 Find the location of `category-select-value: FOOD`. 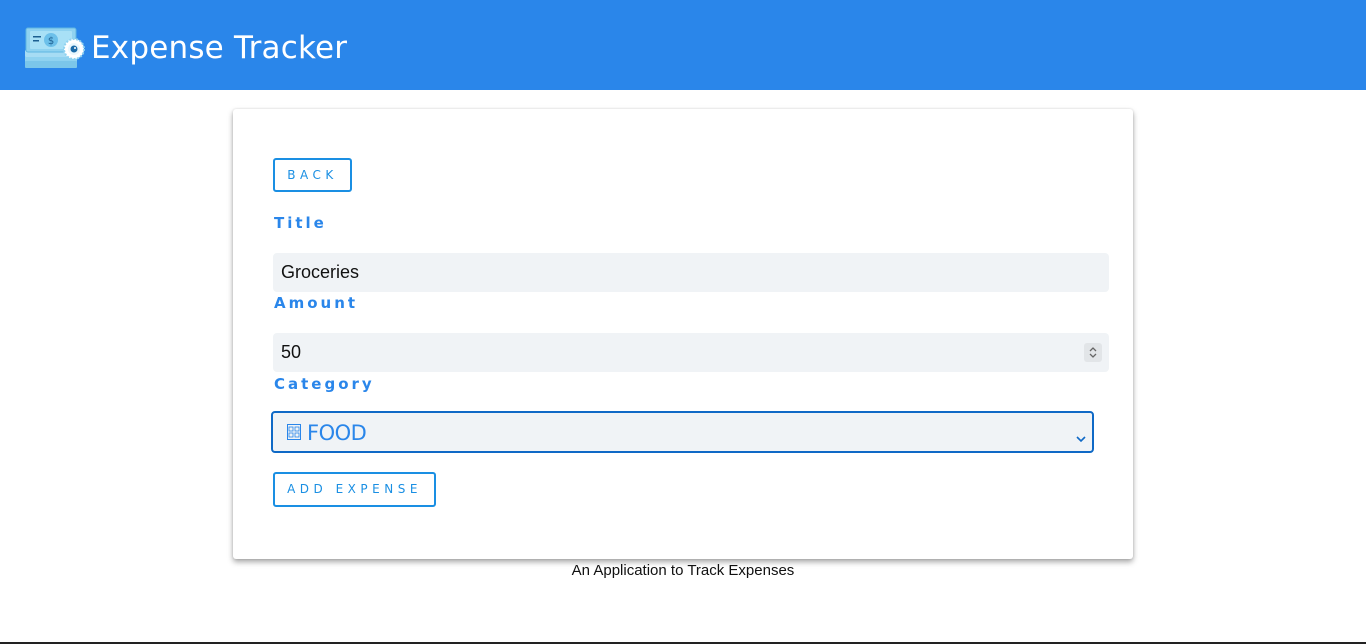

category-select-value: FOOD is located at coordinates (337, 433).